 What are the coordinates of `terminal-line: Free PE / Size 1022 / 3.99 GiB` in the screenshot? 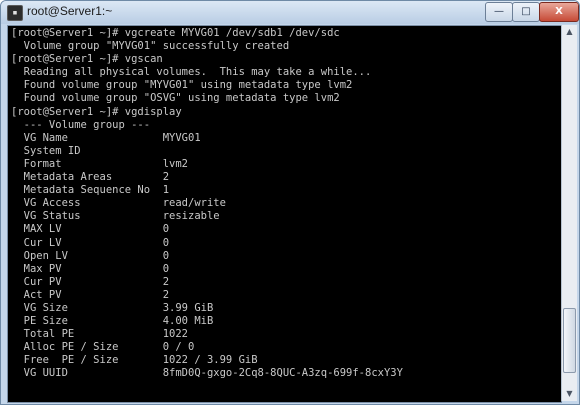 It's located at (134, 360).